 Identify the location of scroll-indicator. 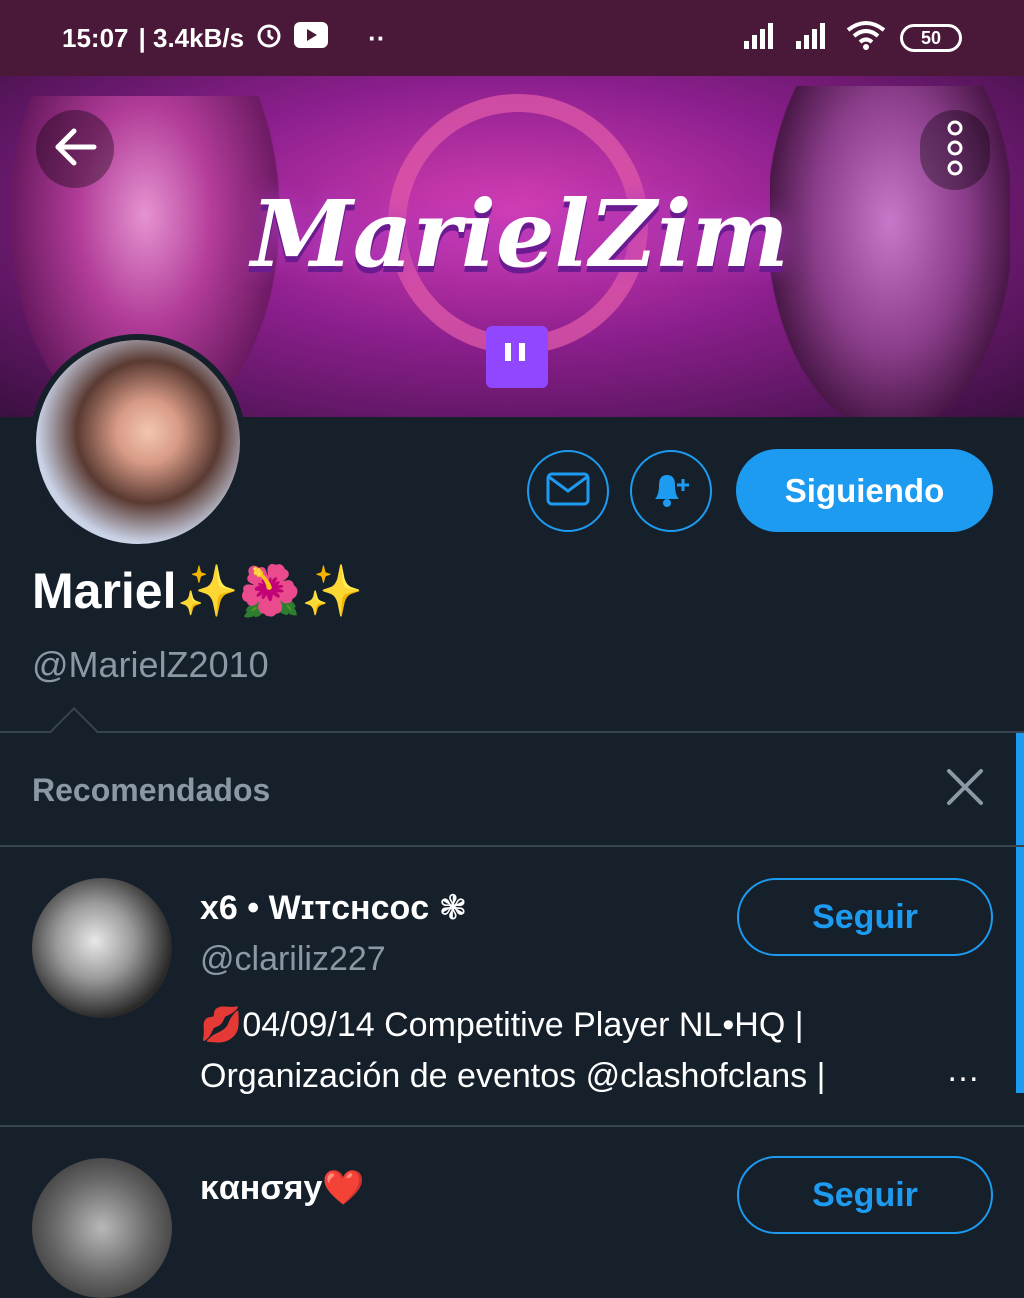
(1020, 913).